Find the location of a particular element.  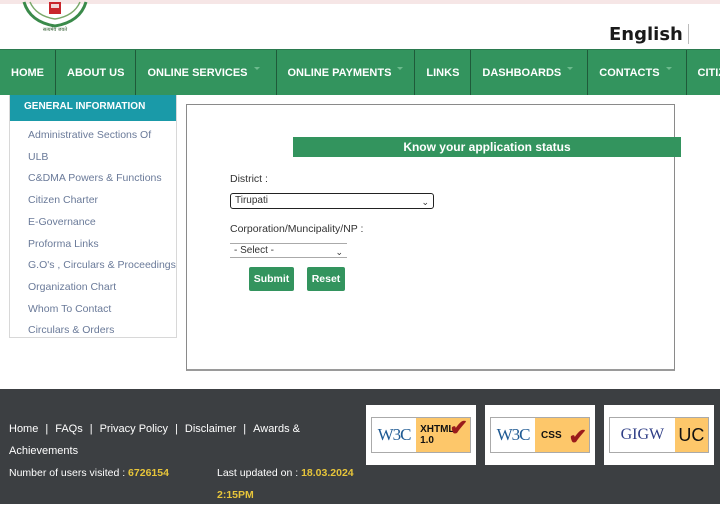

footer-link-disclaimer: Disclaimer is located at coordinates (210, 429).